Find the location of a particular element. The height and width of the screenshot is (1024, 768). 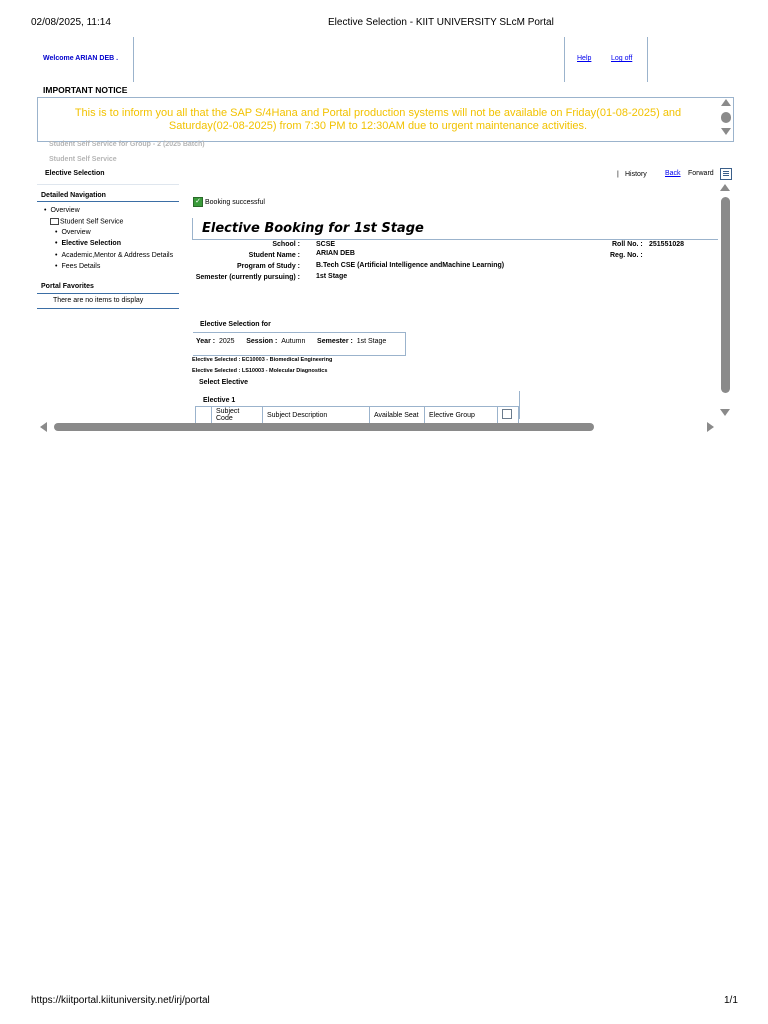

portal-favorites-title: Portal Favorites is located at coordinates (67, 286).